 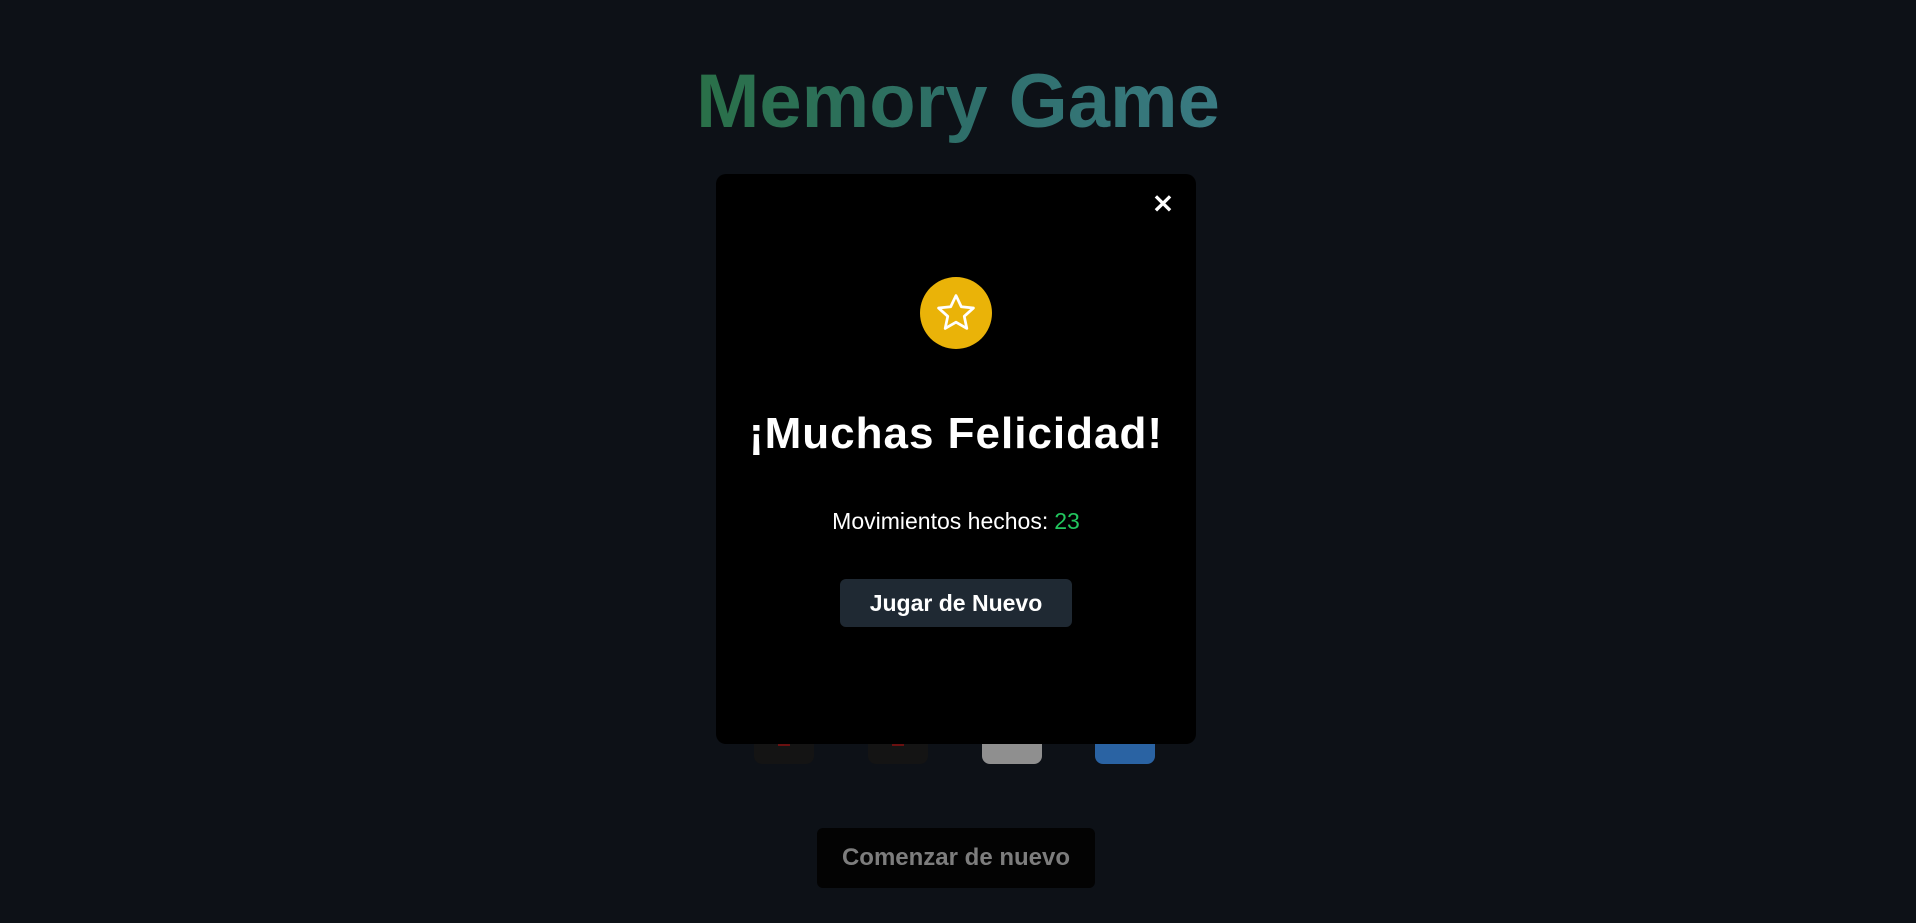 What do you see at coordinates (956, 433) in the screenshot?
I see `modal-title: ¡Muchas Felicidad!` at bounding box center [956, 433].